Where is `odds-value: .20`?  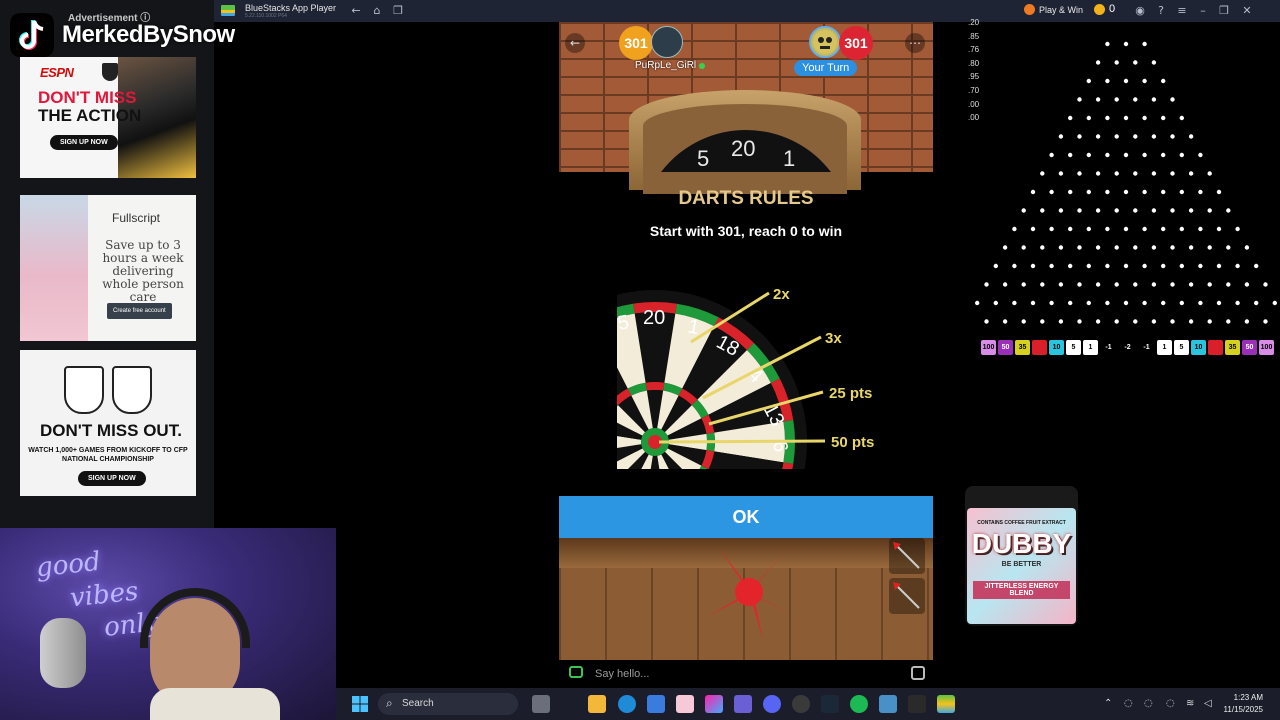 odds-value: .20 is located at coordinates (974, 22).